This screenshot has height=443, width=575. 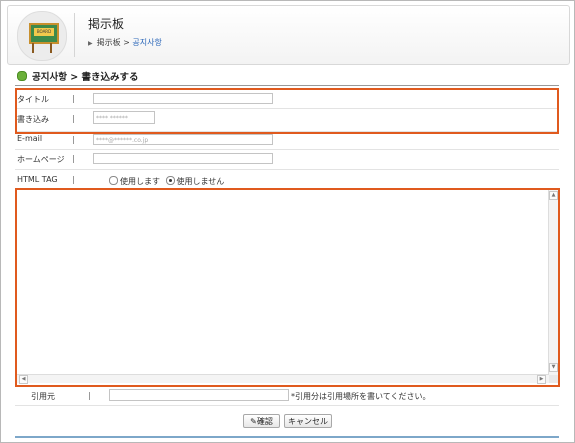 I want to click on breadcrumb: ▶ 掲示板 > 공지사항, so click(x=125, y=42).